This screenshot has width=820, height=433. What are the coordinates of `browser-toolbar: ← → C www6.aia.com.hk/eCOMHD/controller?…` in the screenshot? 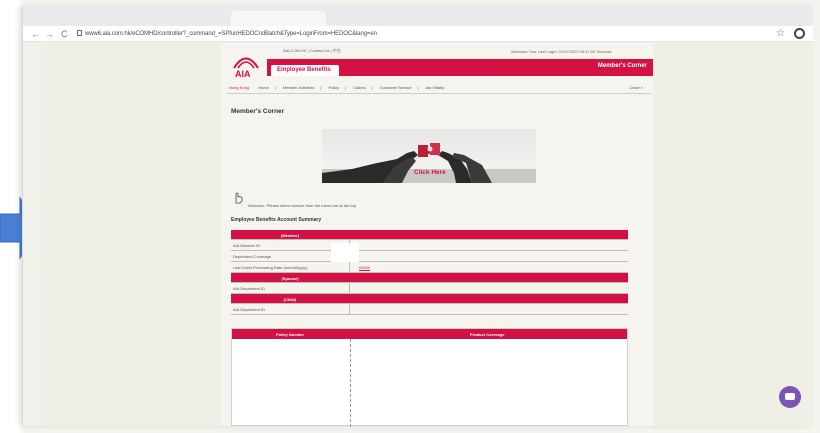 It's located at (418, 34).